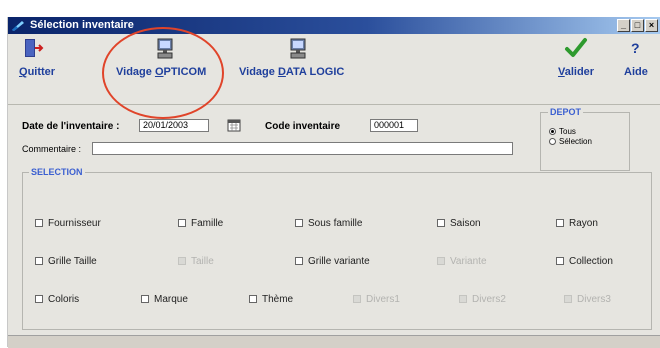 The width and height of the screenshot is (660, 348). I want to click on code-label: Code inventaire, so click(303, 126).